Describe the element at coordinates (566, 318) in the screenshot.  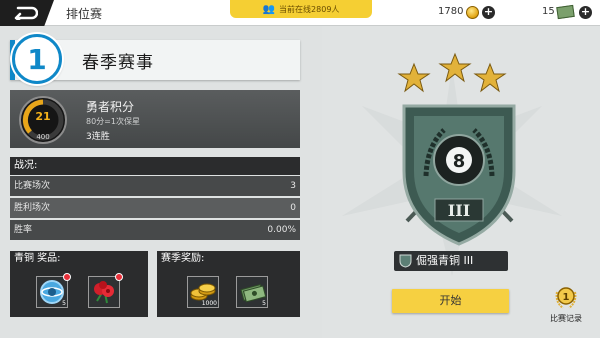
I see `match-record-label: 比赛记录` at that location.